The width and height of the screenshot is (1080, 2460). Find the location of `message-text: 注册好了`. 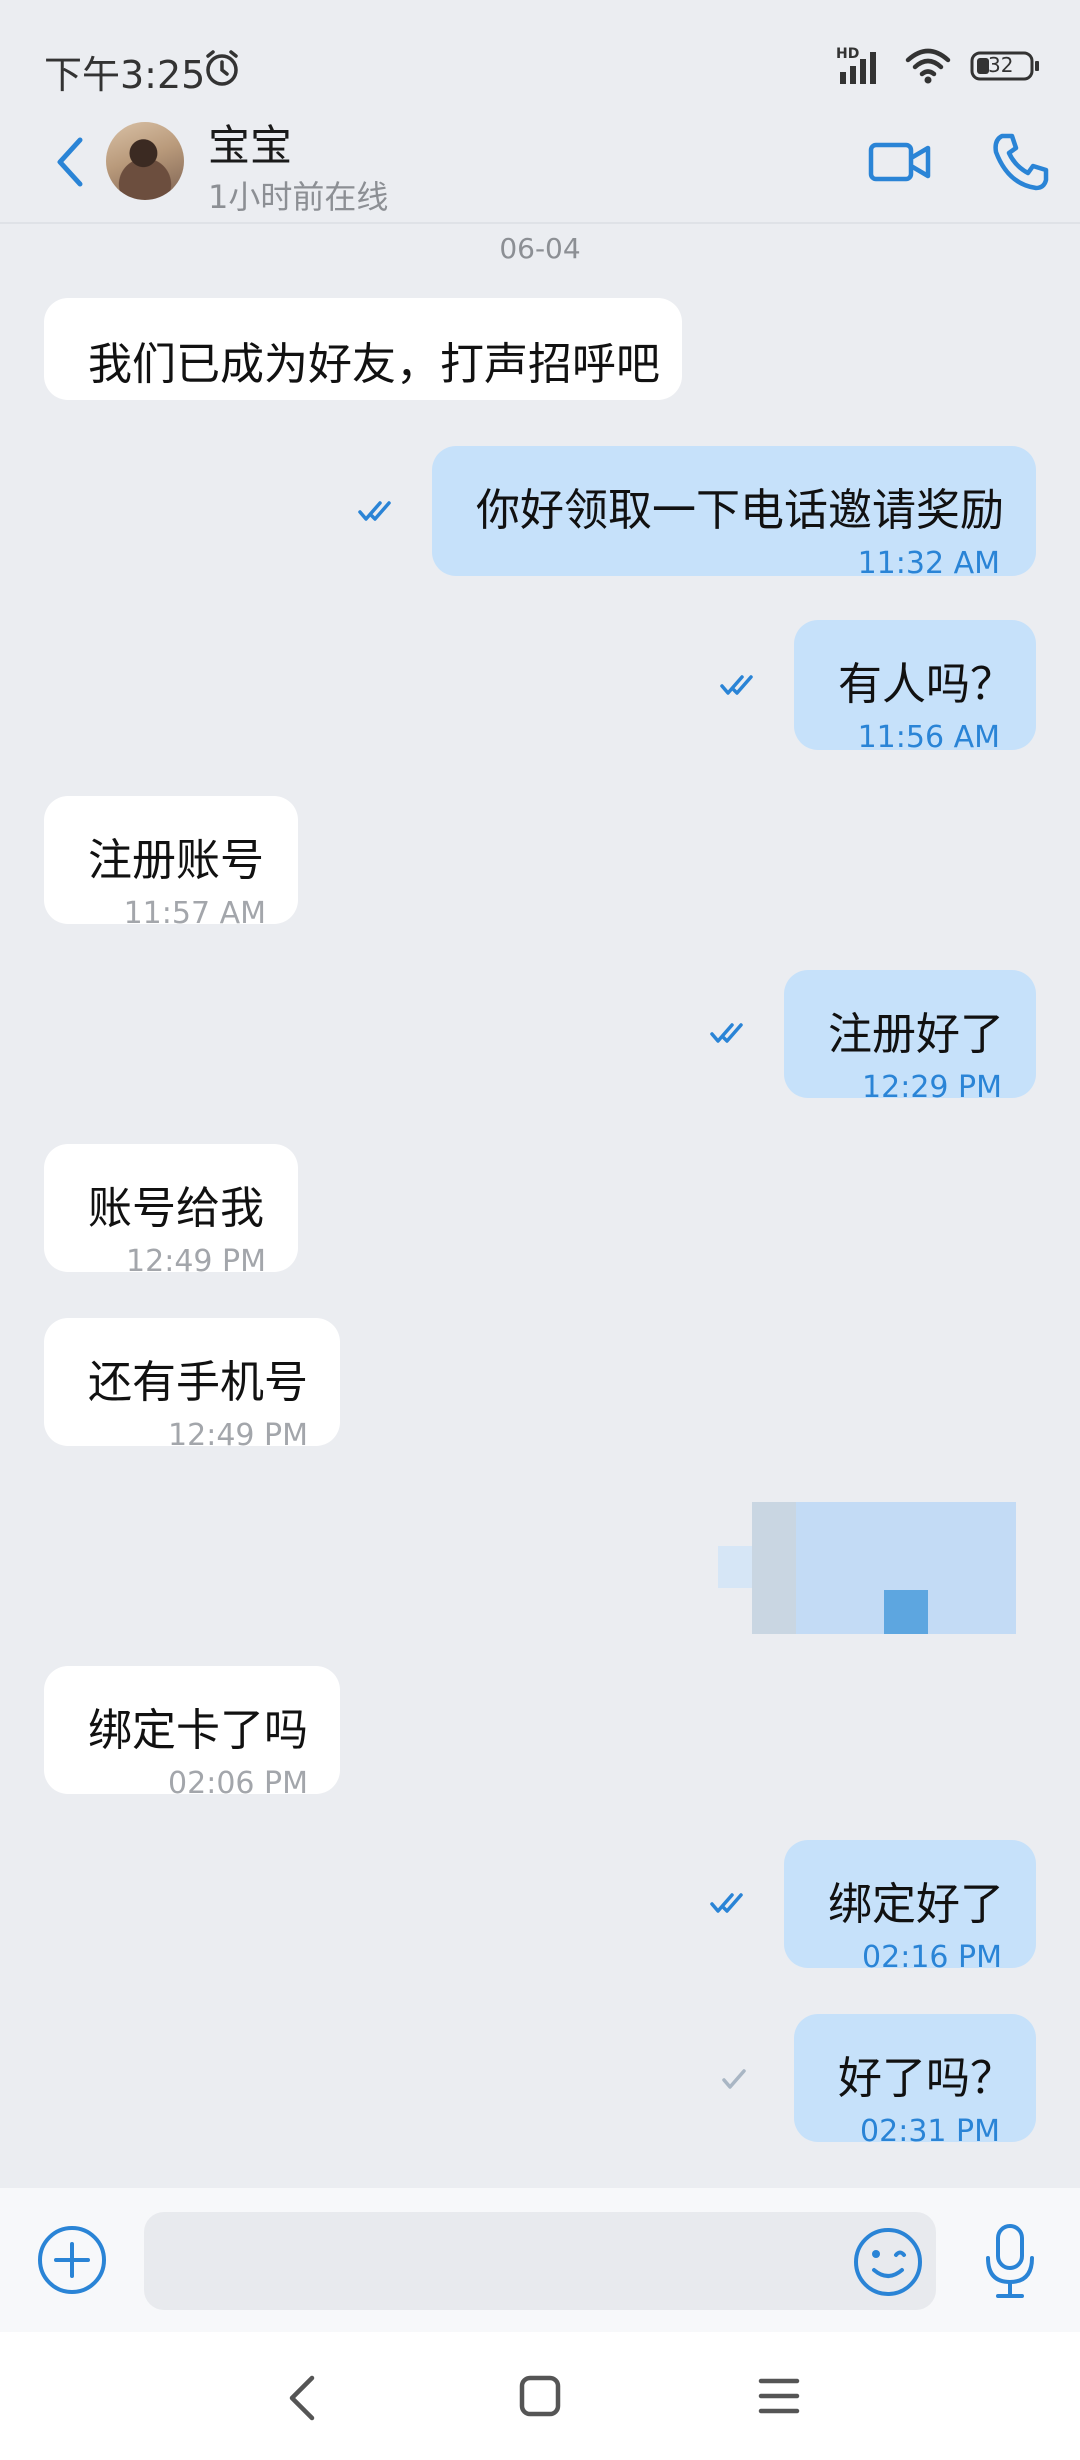

message-text: 注册好了 is located at coordinates (916, 1034).